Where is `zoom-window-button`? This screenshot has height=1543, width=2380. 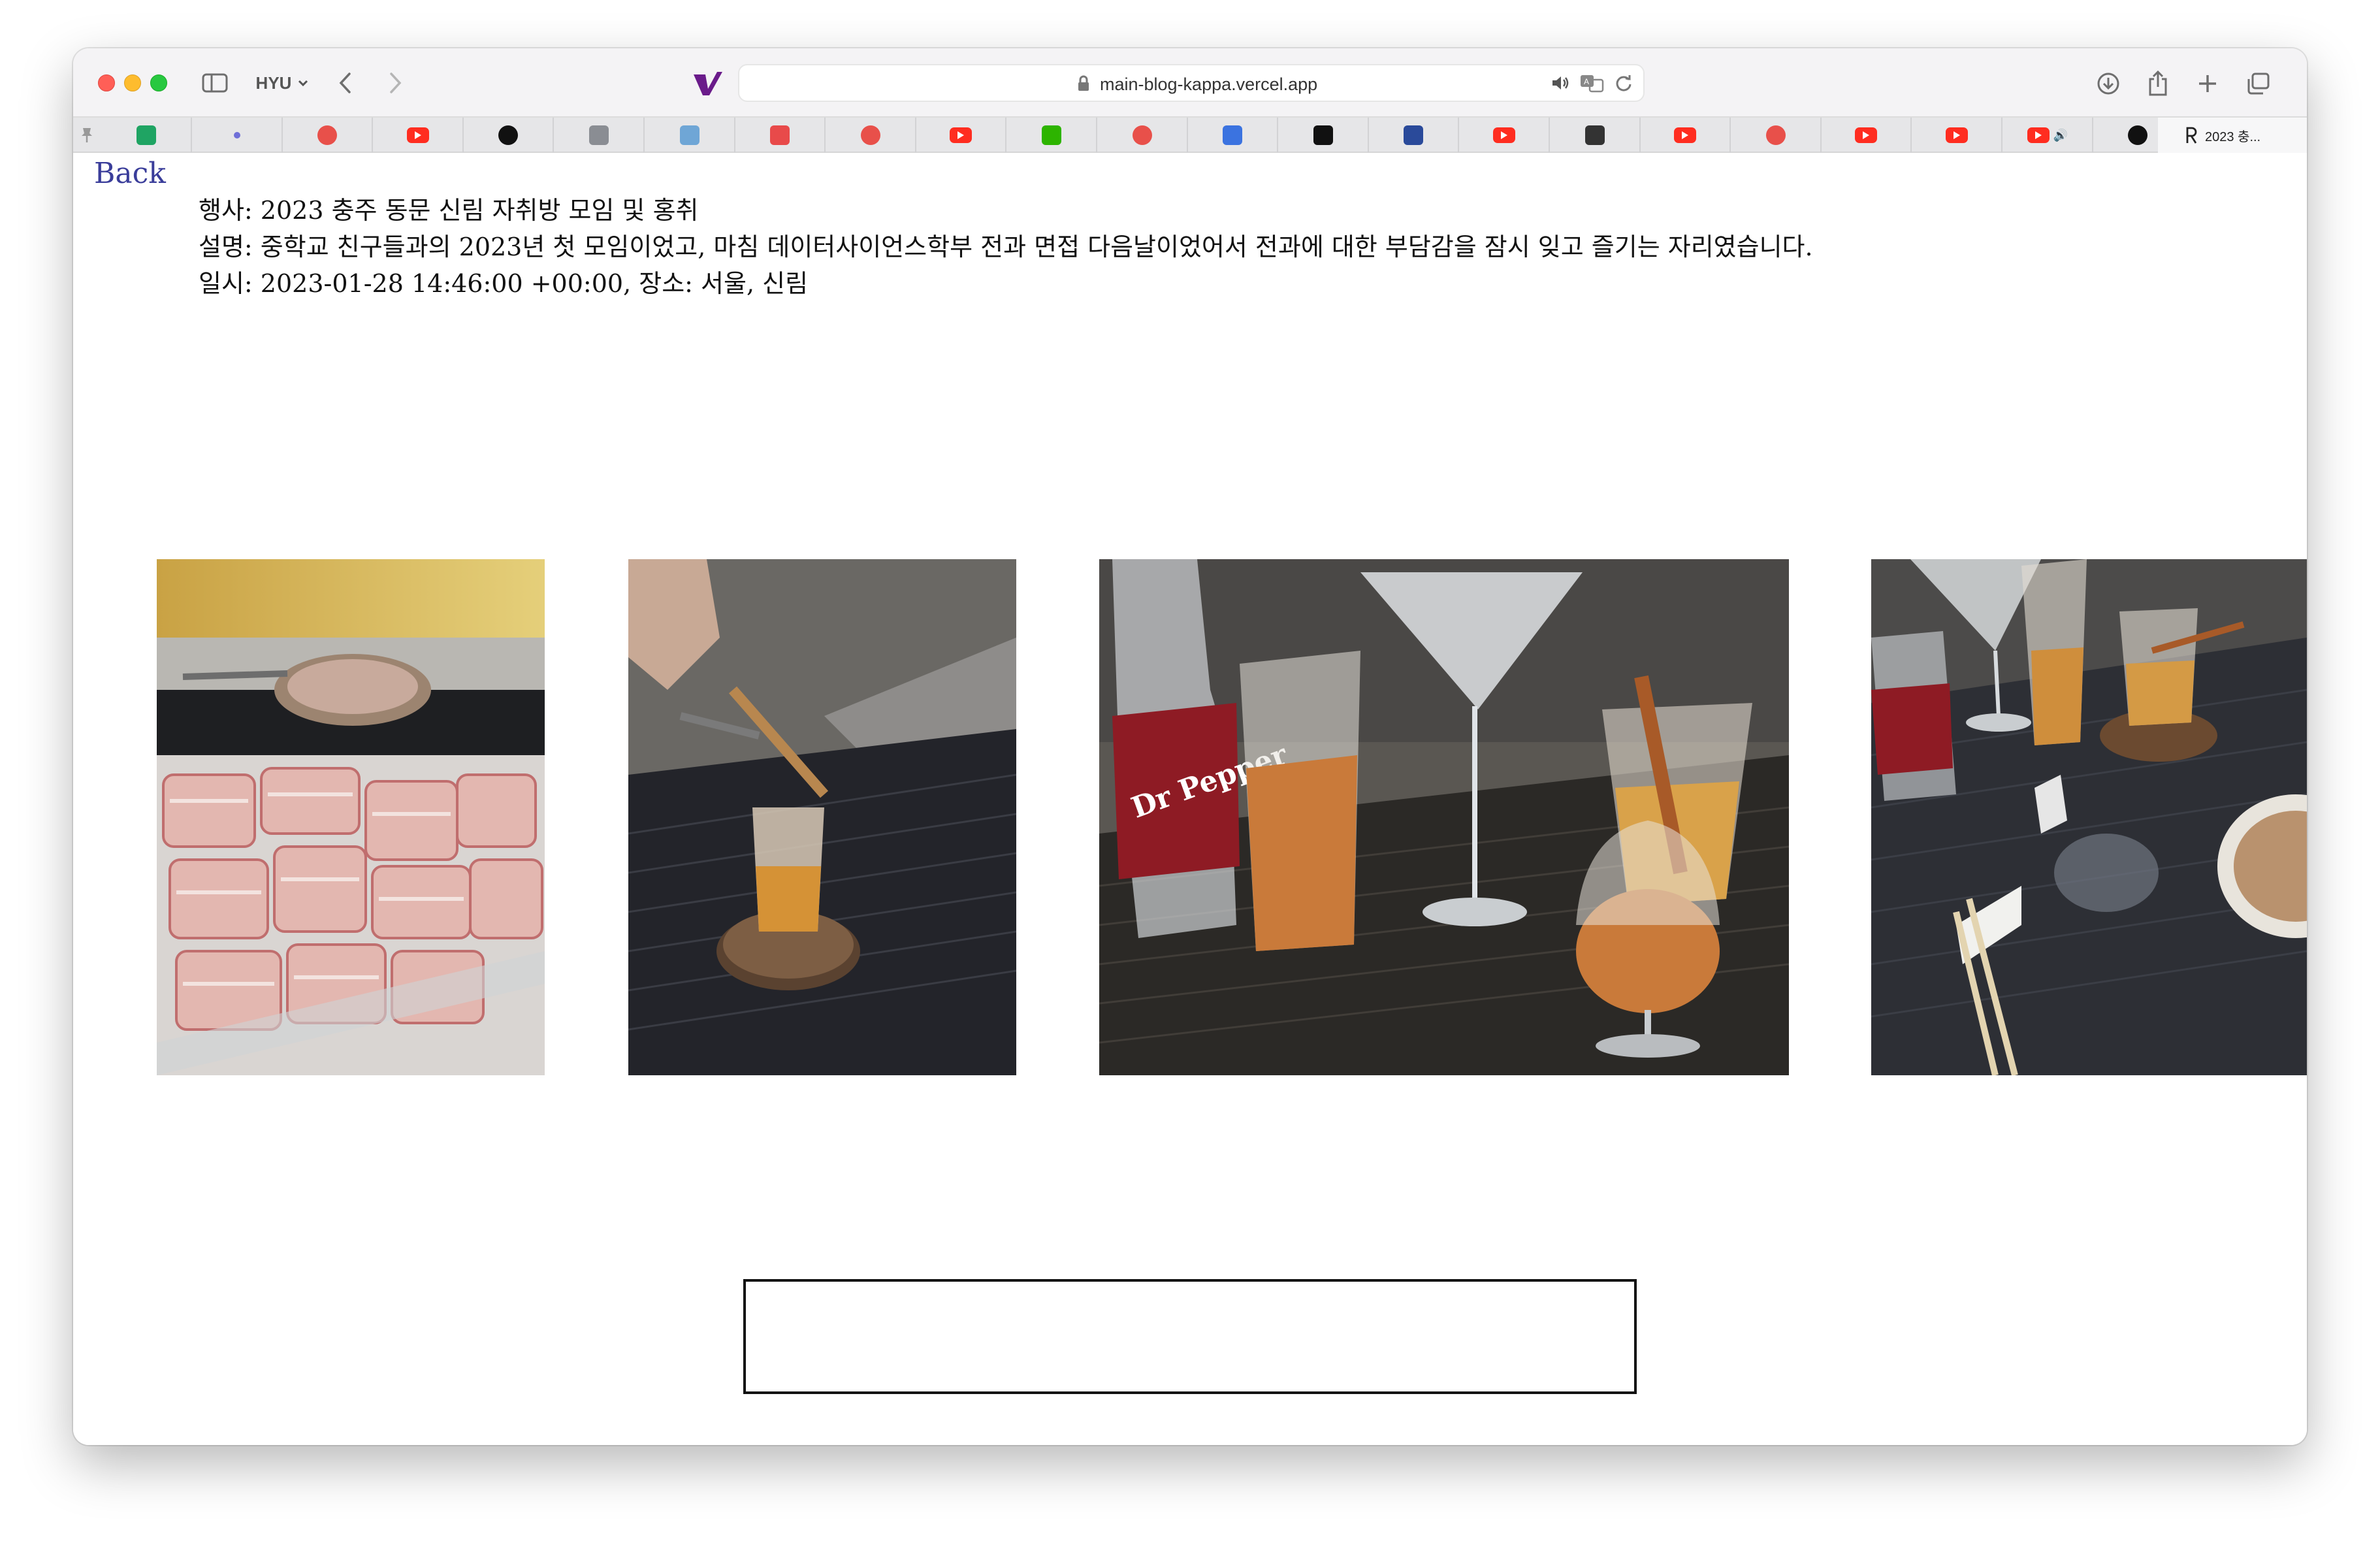 zoom-window-button is located at coordinates (158, 82).